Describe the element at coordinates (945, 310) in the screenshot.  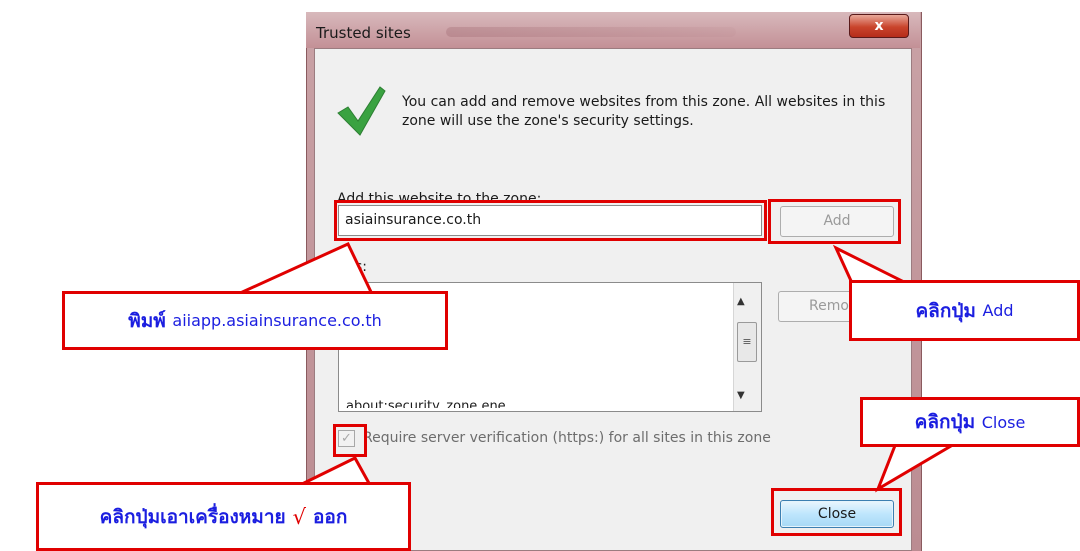
I see `callout-add-bold: คลิกปุ่ม` at that location.